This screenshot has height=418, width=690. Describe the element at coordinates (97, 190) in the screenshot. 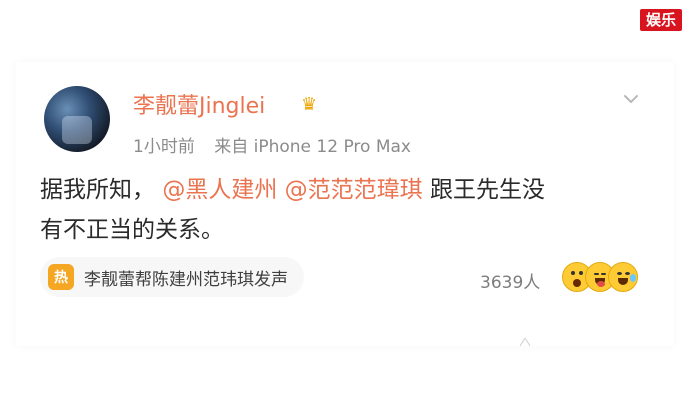

I see `content-text: 据我所知，` at that location.